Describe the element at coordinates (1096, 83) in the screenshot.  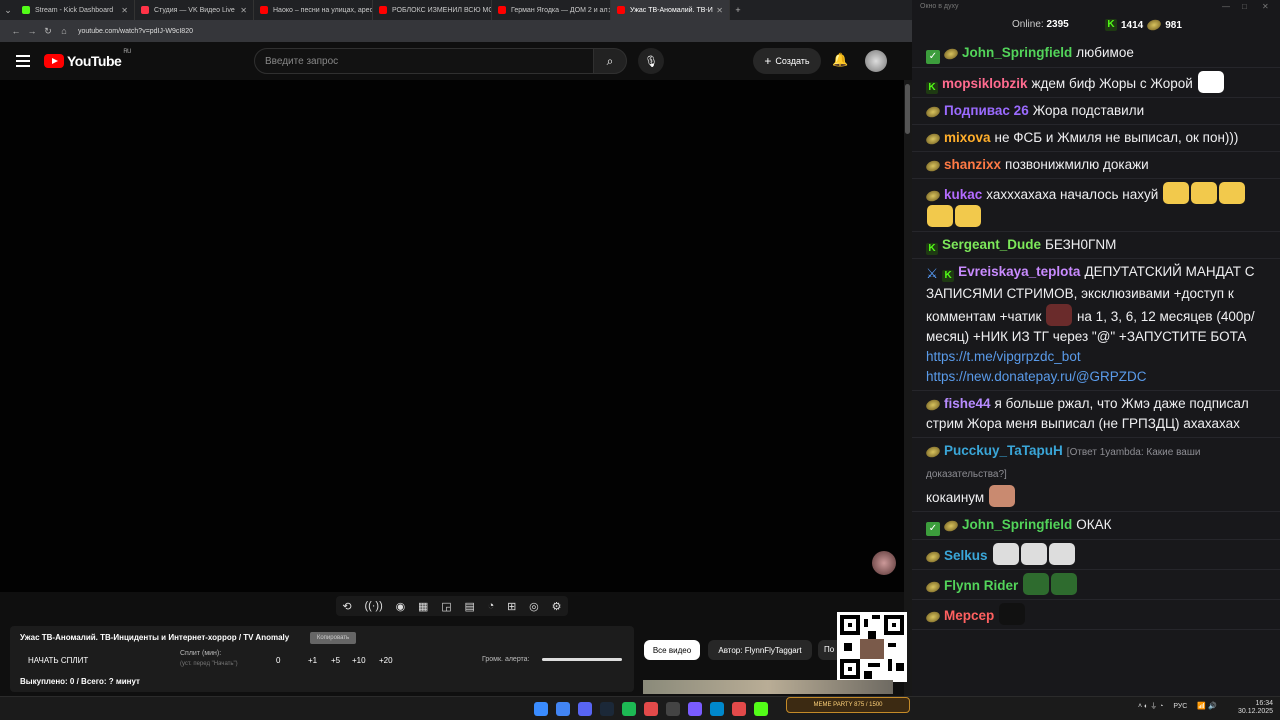
I see `chat-message: Kmopsiklobzik ждем биф Жоры с Жорой` at that location.